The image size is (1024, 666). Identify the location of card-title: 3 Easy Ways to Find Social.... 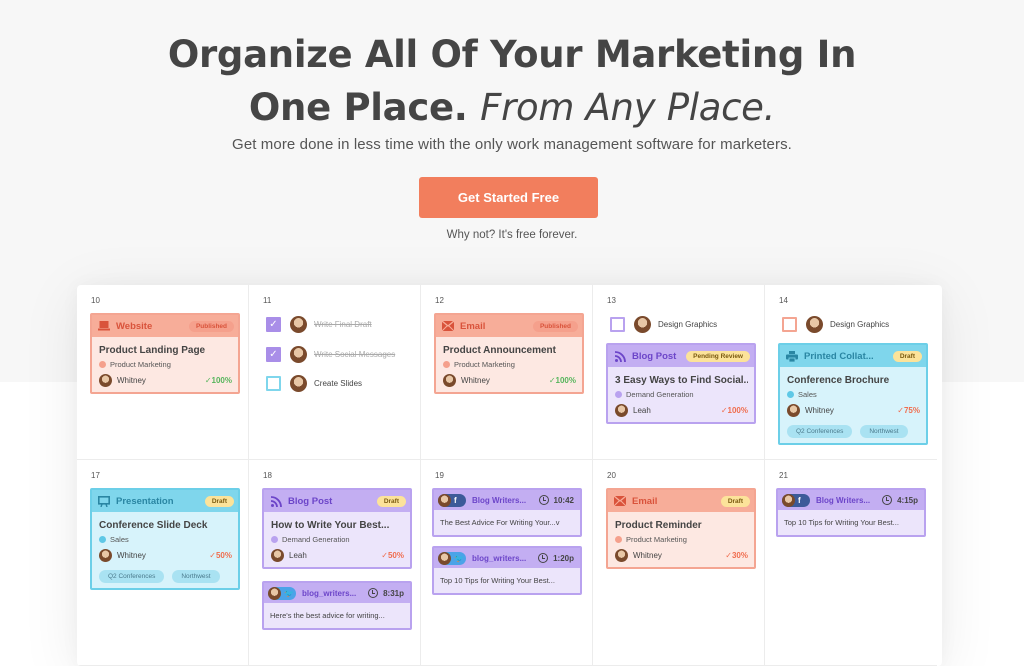
(681, 380).